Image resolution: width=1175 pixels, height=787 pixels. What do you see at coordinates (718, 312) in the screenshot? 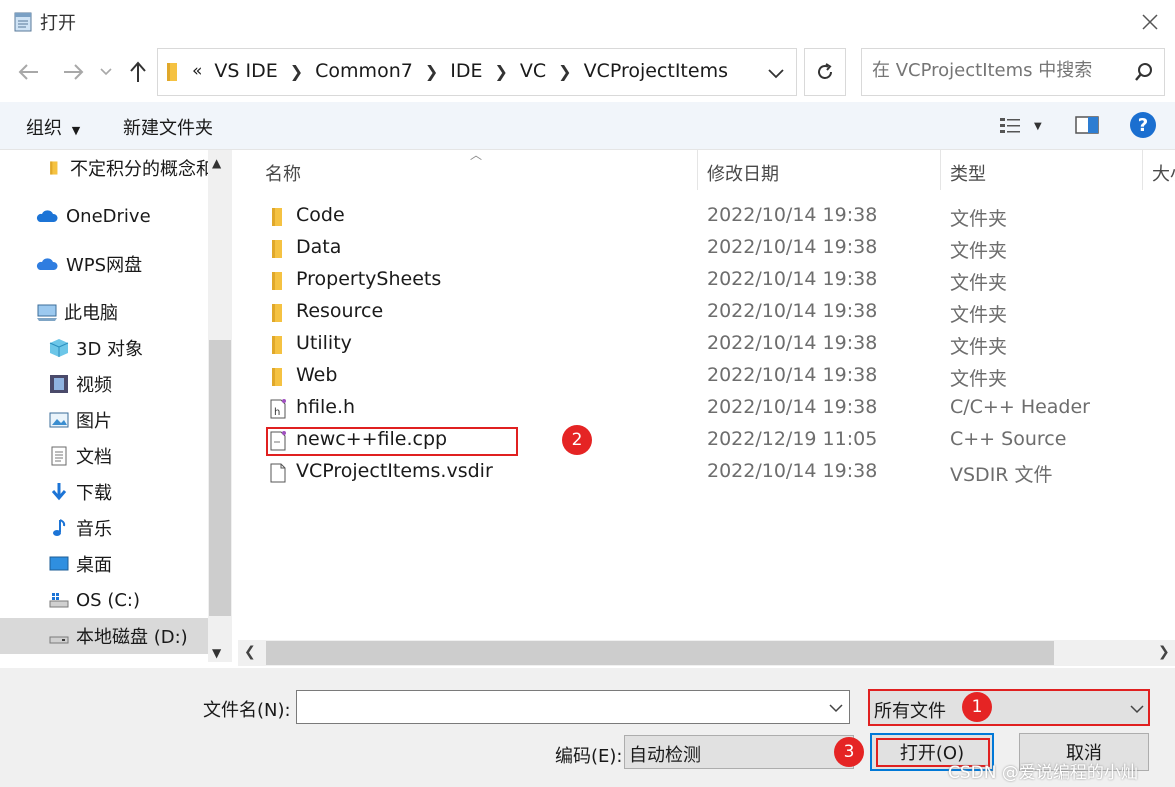
I see `file-row: Resource 2022/10/14 19:38 文件夹` at bounding box center [718, 312].